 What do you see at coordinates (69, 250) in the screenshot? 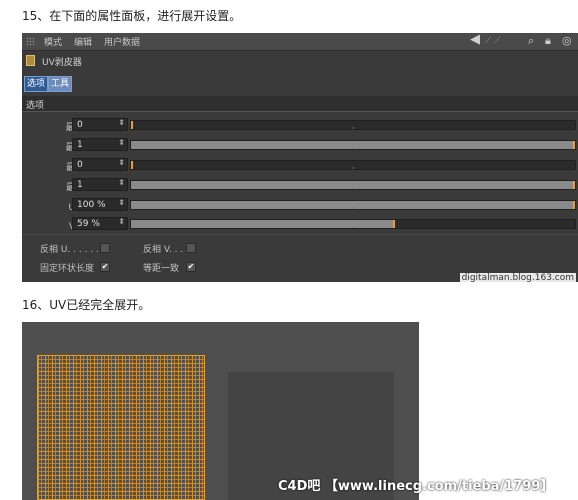
I see `checkbox-label-invert-u: 反相 U. . . . . .` at bounding box center [69, 250].